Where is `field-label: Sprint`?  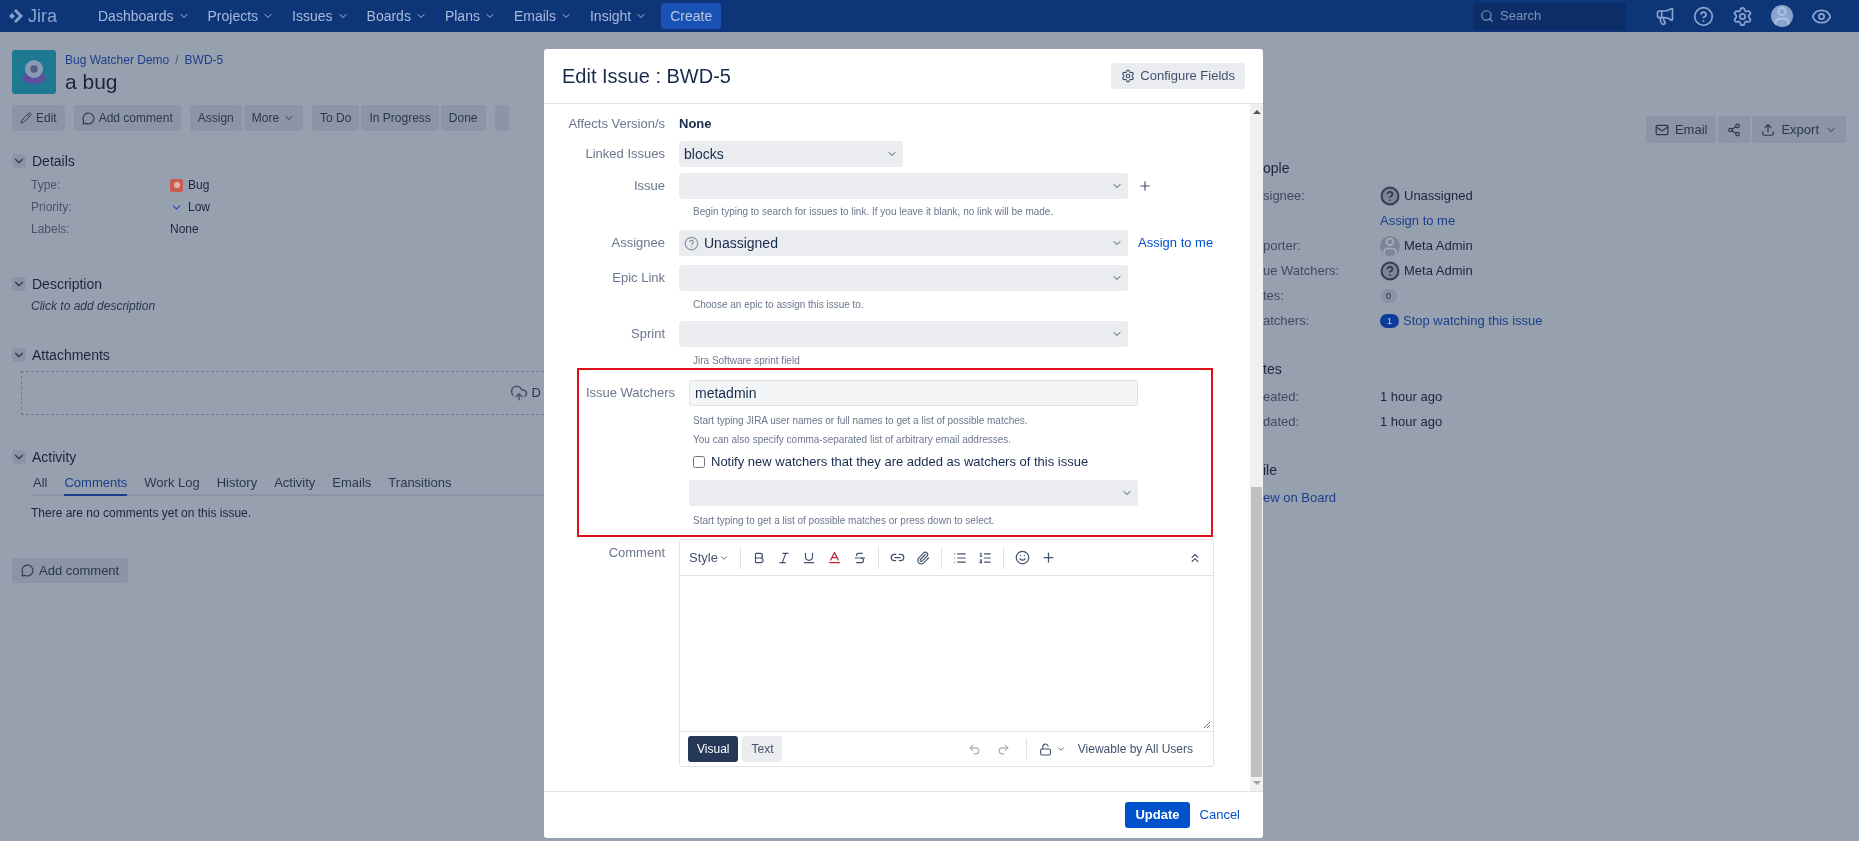 field-label: Sprint is located at coordinates (648, 334).